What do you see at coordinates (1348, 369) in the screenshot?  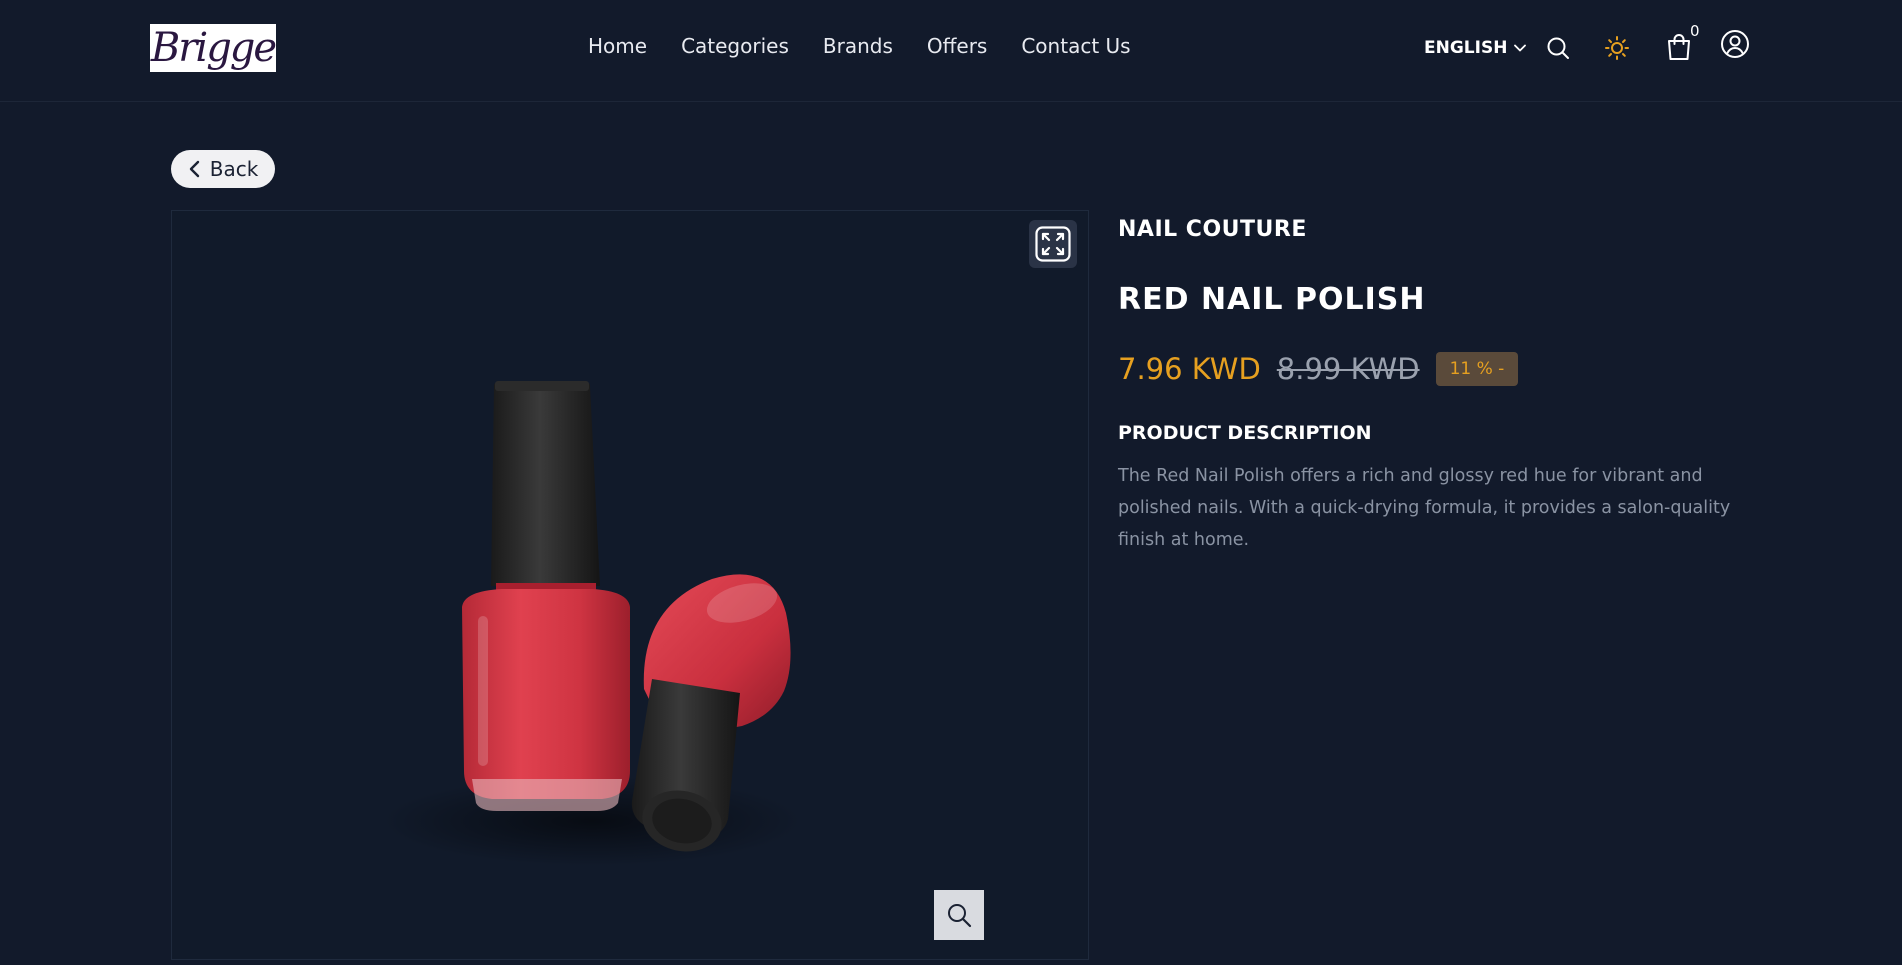 I see `original-price: 8.99 KWD` at bounding box center [1348, 369].